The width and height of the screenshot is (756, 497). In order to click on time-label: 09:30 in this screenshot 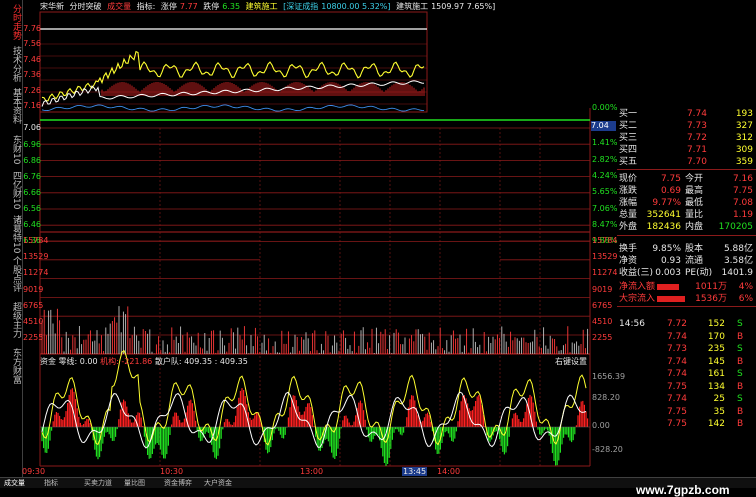, I will do `click(34, 471)`.